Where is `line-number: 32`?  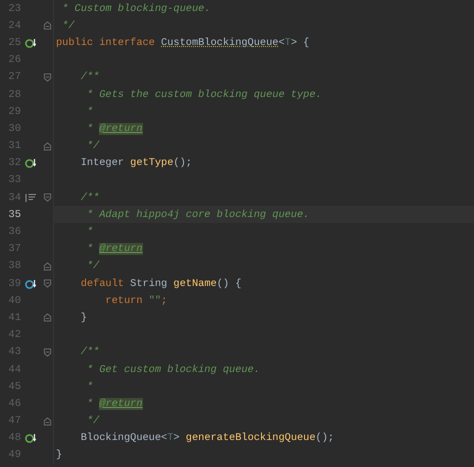
line-number: 32 is located at coordinates (14, 163).